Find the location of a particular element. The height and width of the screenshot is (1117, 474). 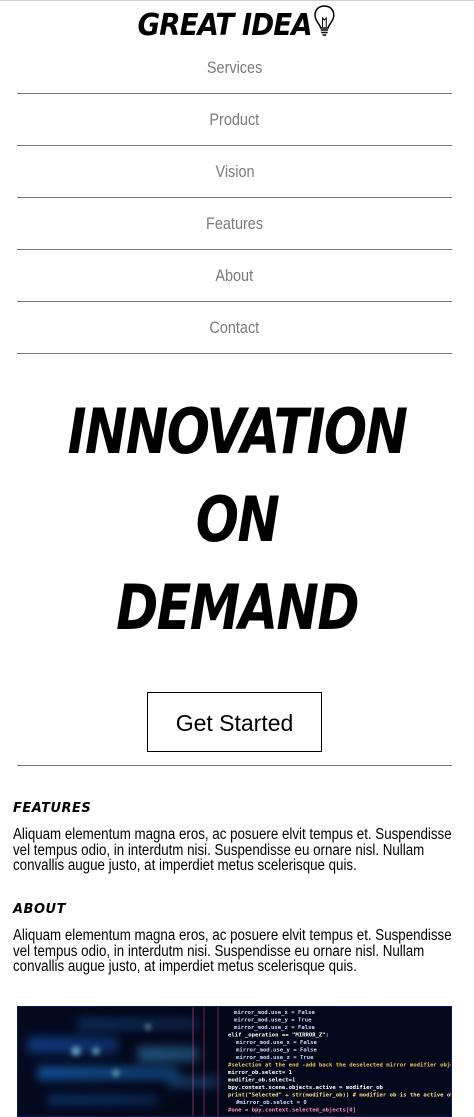

nav-item-features: Features is located at coordinates (234, 224).